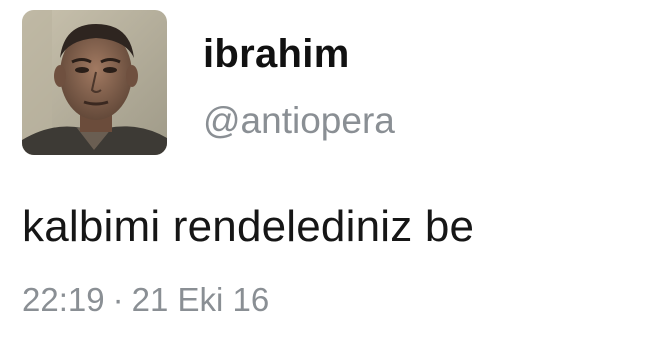 Image resolution: width=669 pixels, height=340 pixels. I want to click on tweet-timestamp: 22:19 · 21 Eki 16, so click(145, 299).